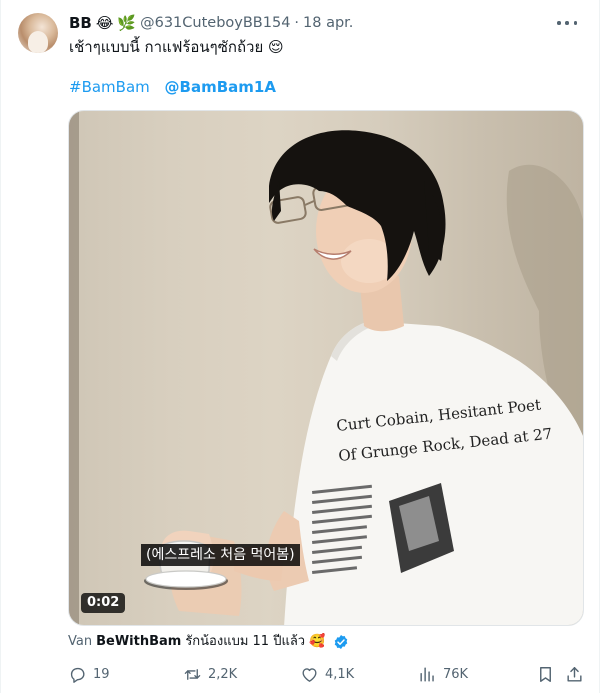 The height and width of the screenshot is (693, 600). Describe the element at coordinates (80, 23) in the screenshot. I see `author-name: BB` at that location.